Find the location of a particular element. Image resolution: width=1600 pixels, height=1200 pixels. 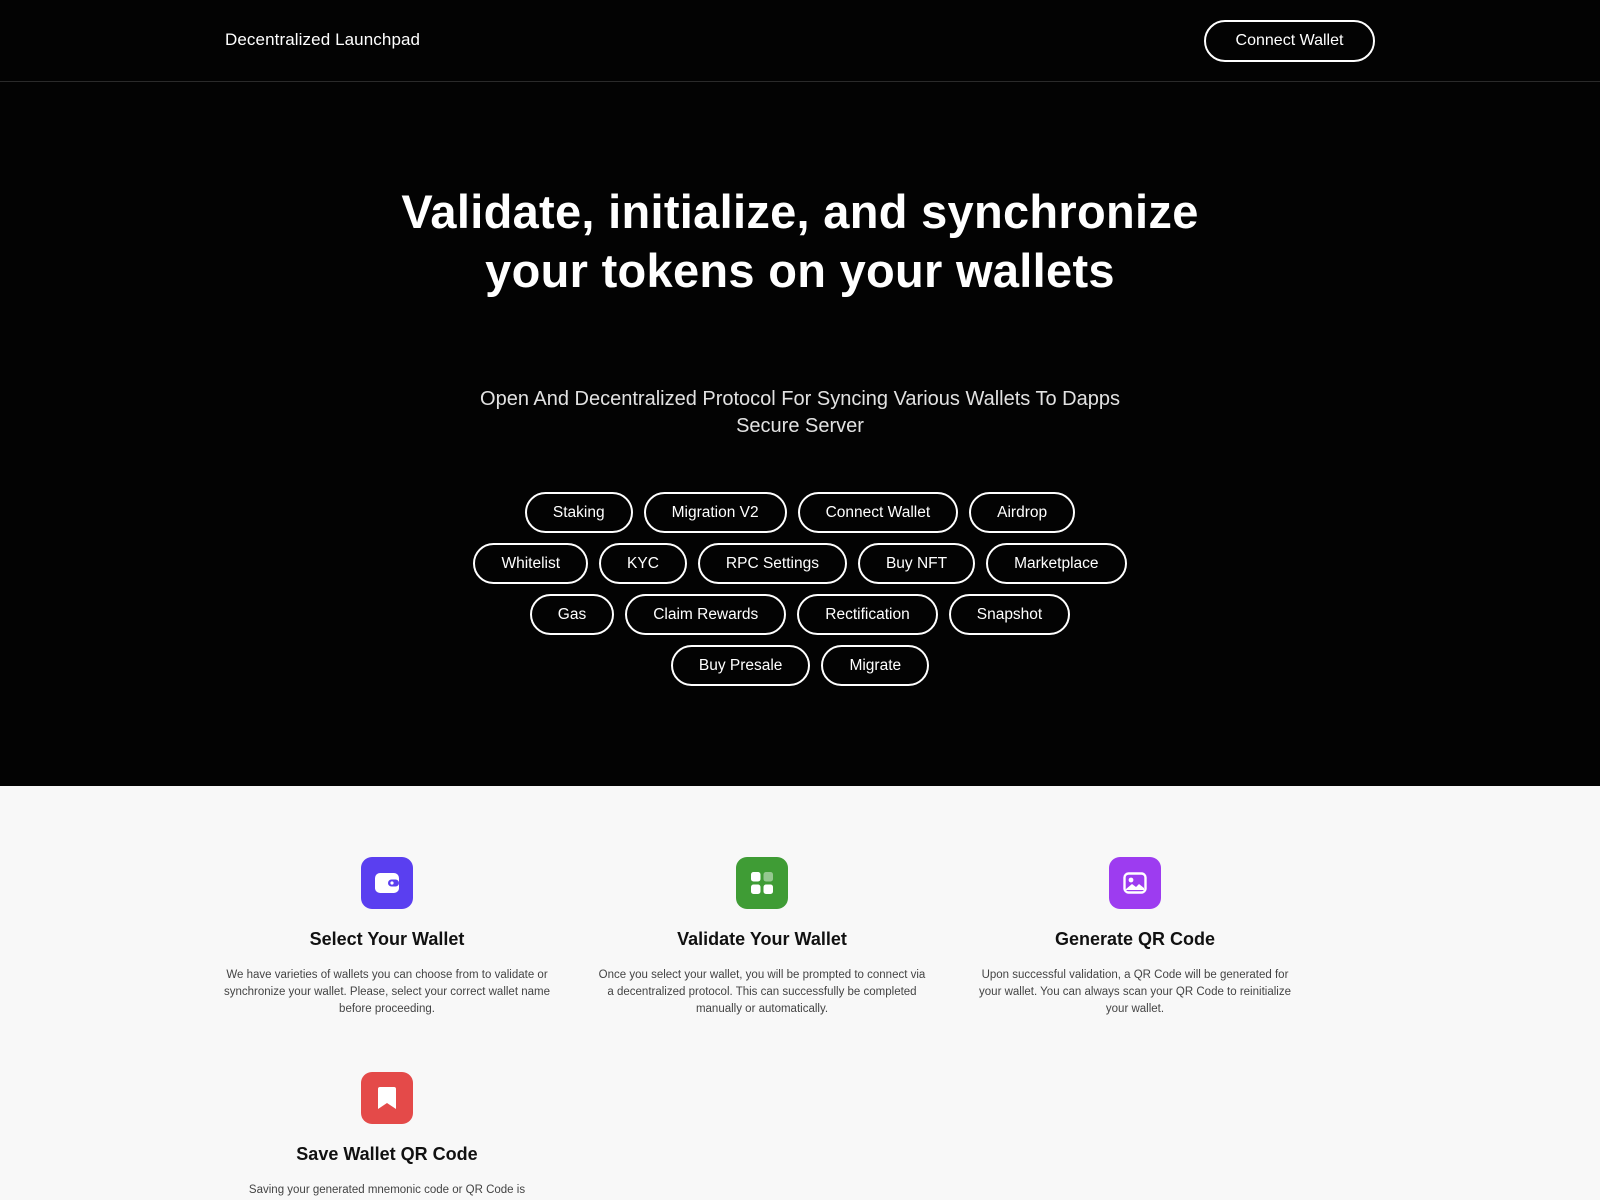

pill-whitelist-button: Whitelist is located at coordinates (531, 563).